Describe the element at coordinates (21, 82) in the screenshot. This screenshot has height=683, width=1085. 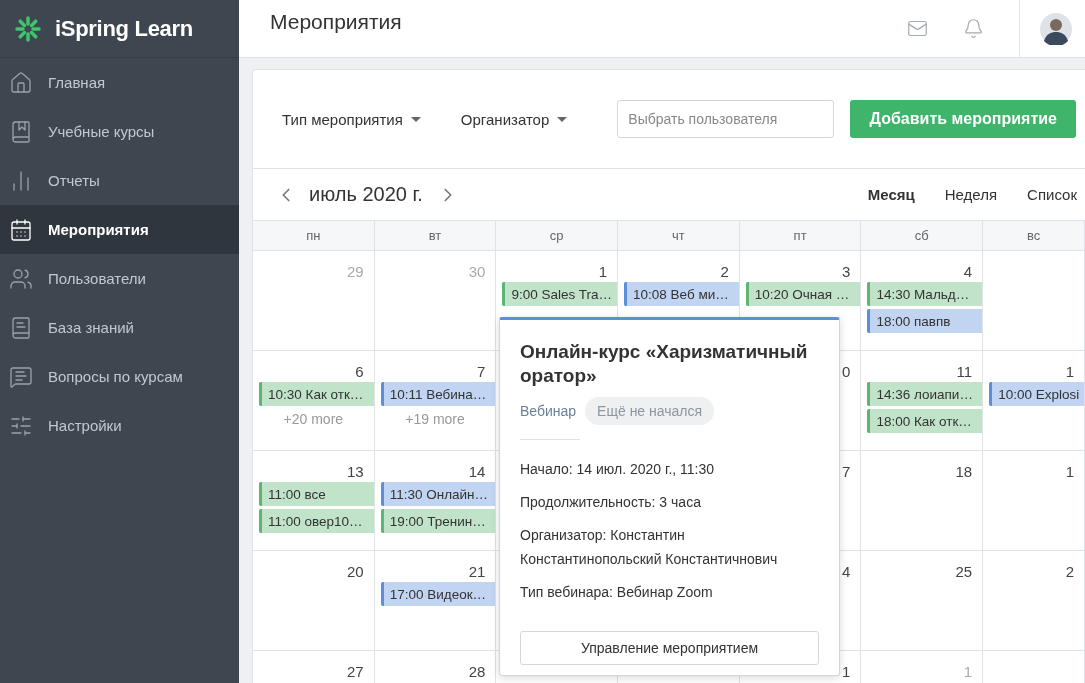
I see `home-icon` at that location.